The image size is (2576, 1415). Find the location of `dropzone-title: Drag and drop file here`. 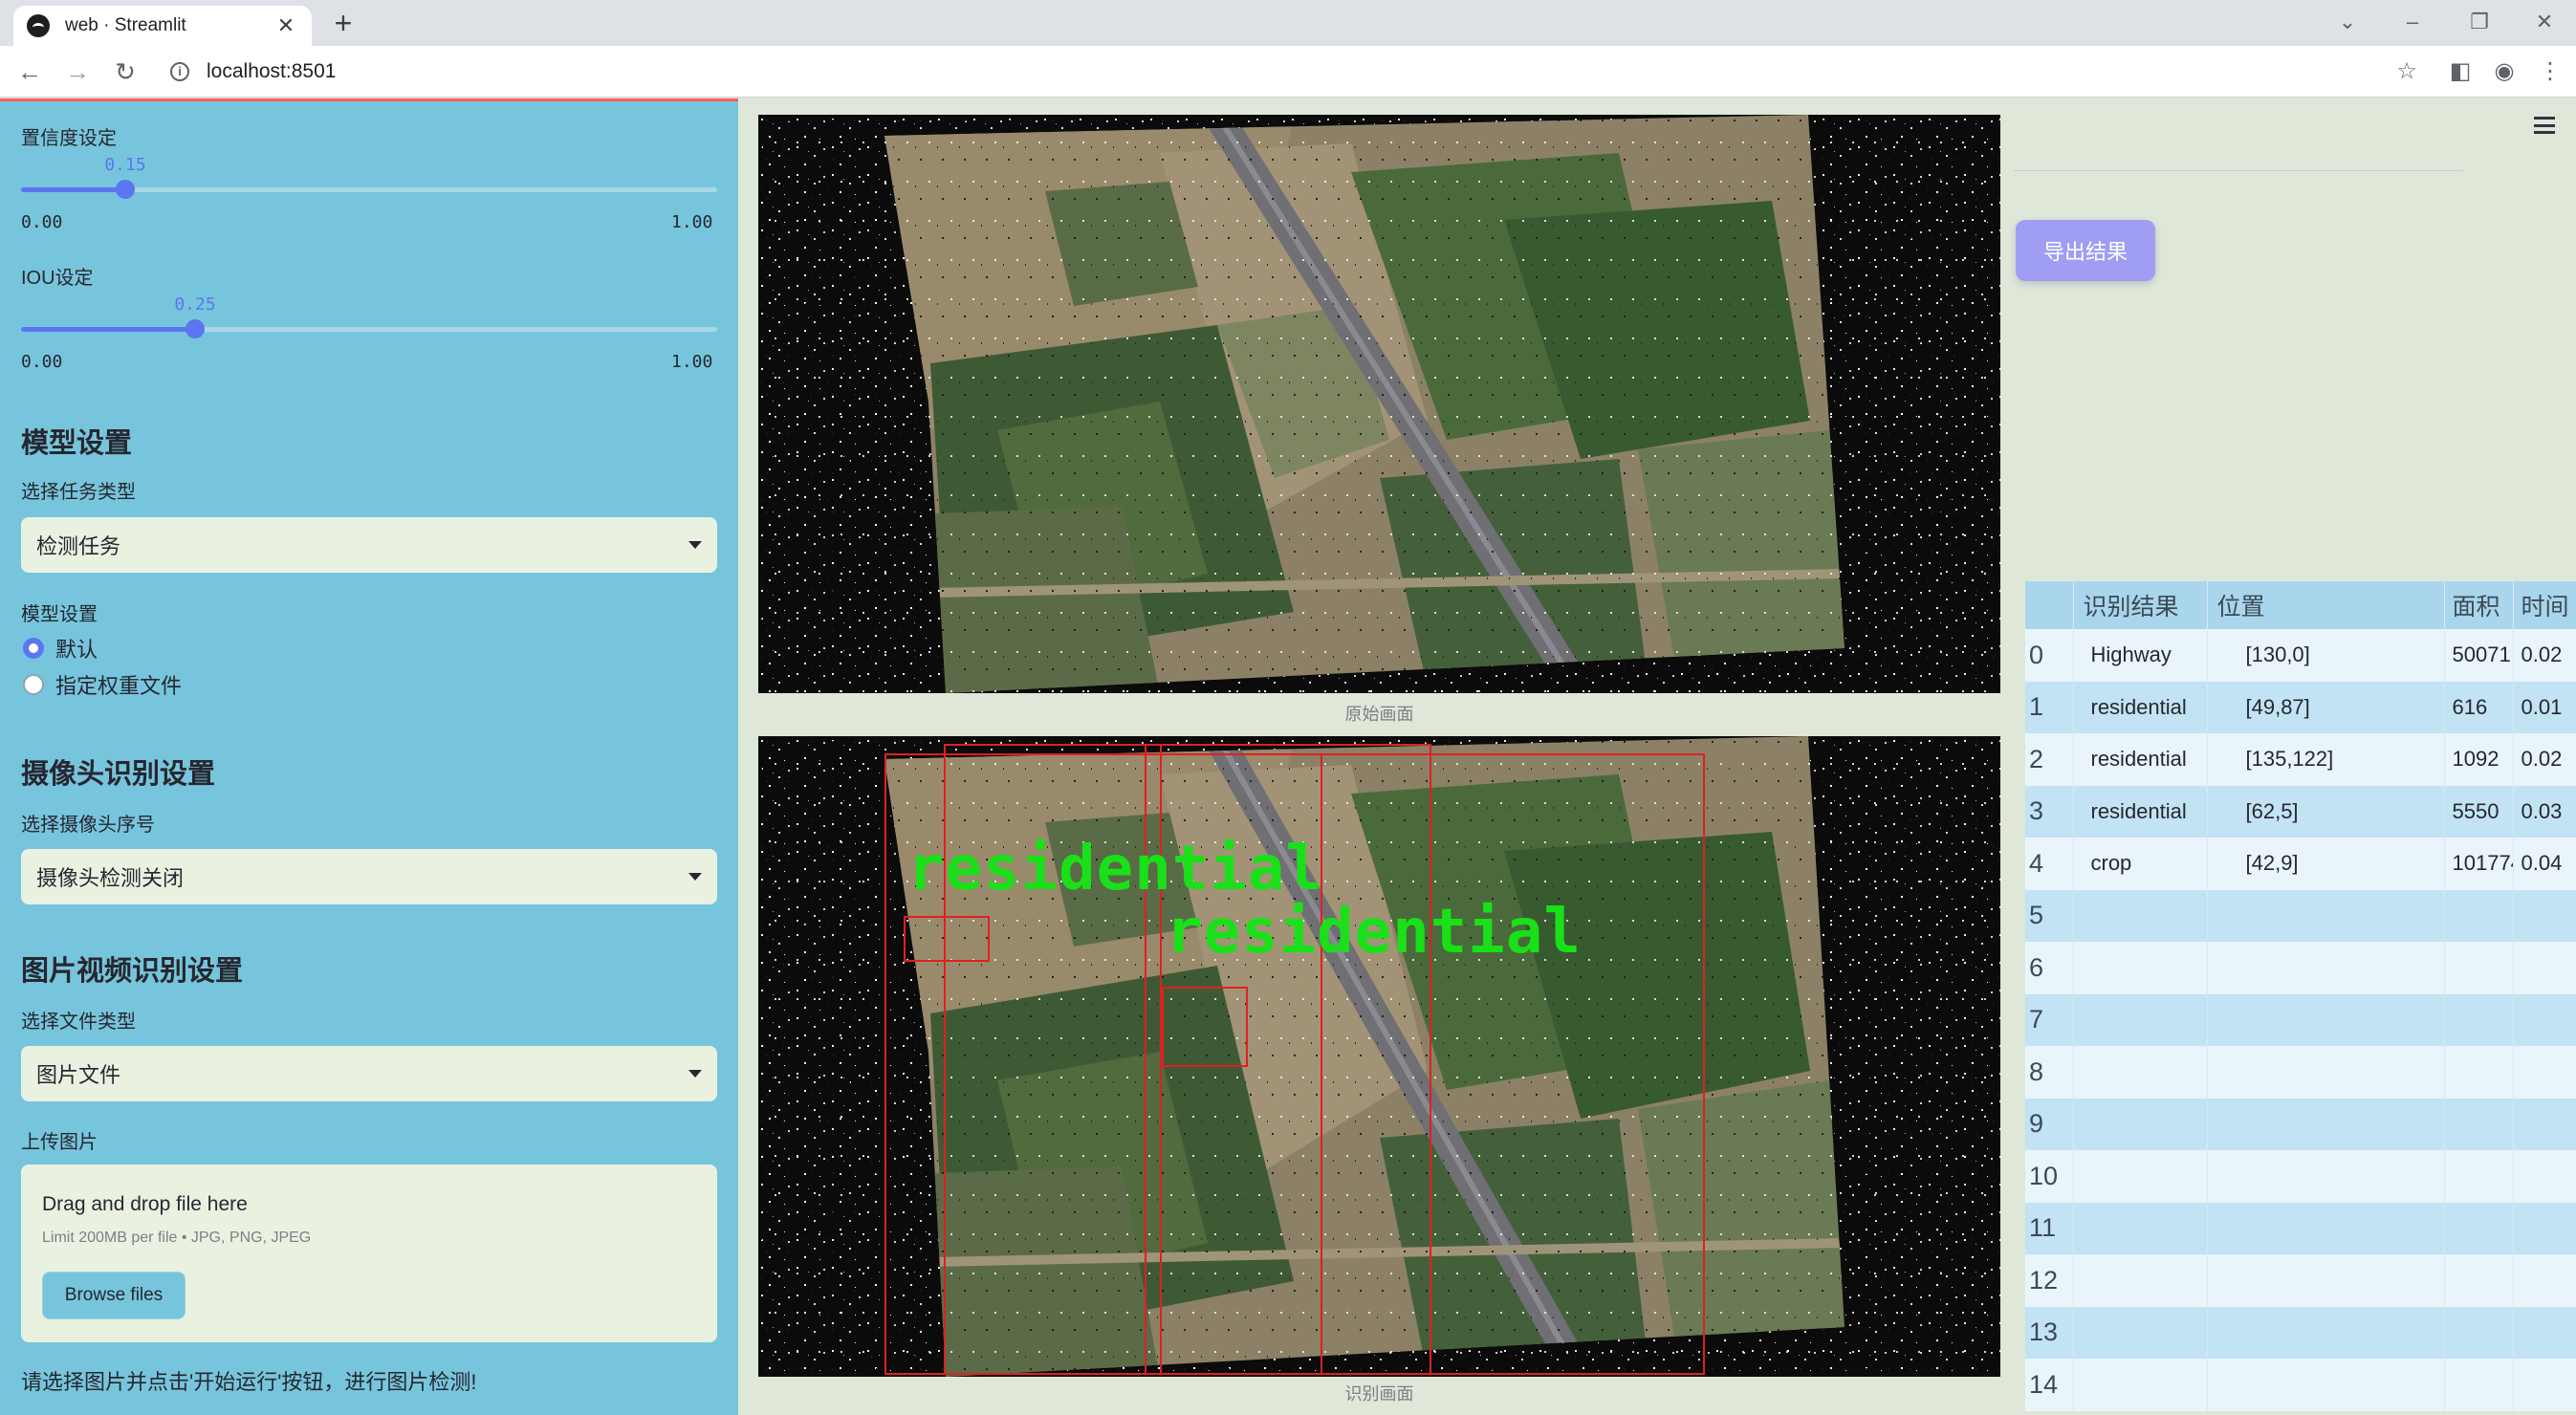

dropzone-title: Drag and drop file here is located at coordinates (145, 1204).